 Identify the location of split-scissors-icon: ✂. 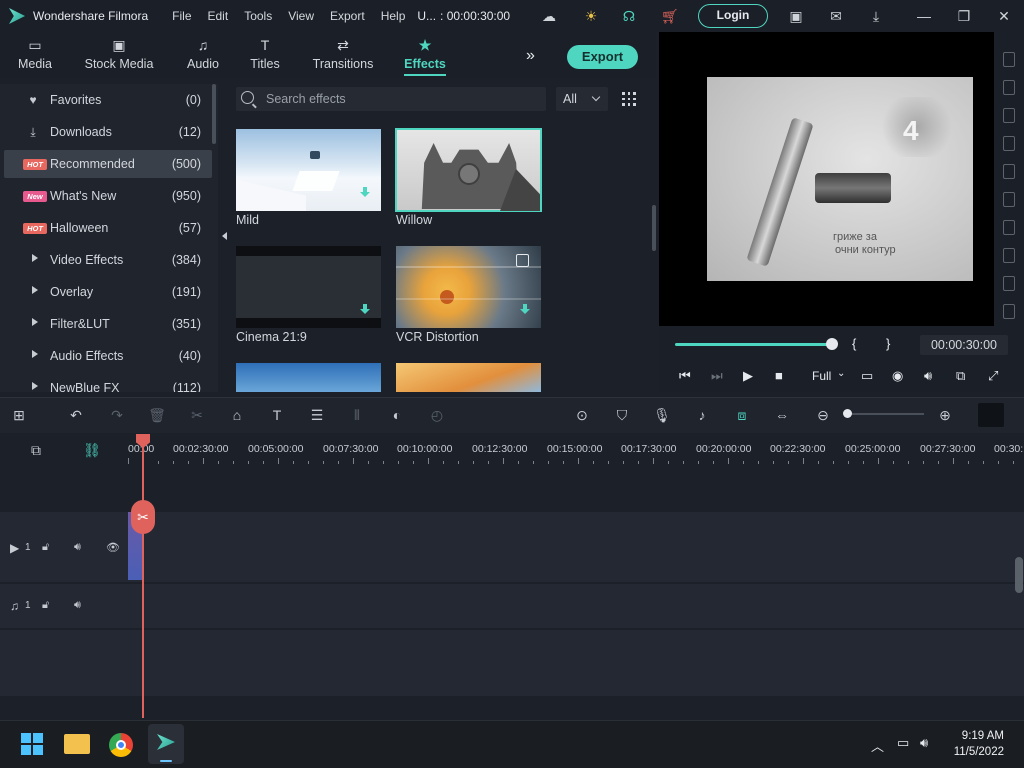
(143, 517).